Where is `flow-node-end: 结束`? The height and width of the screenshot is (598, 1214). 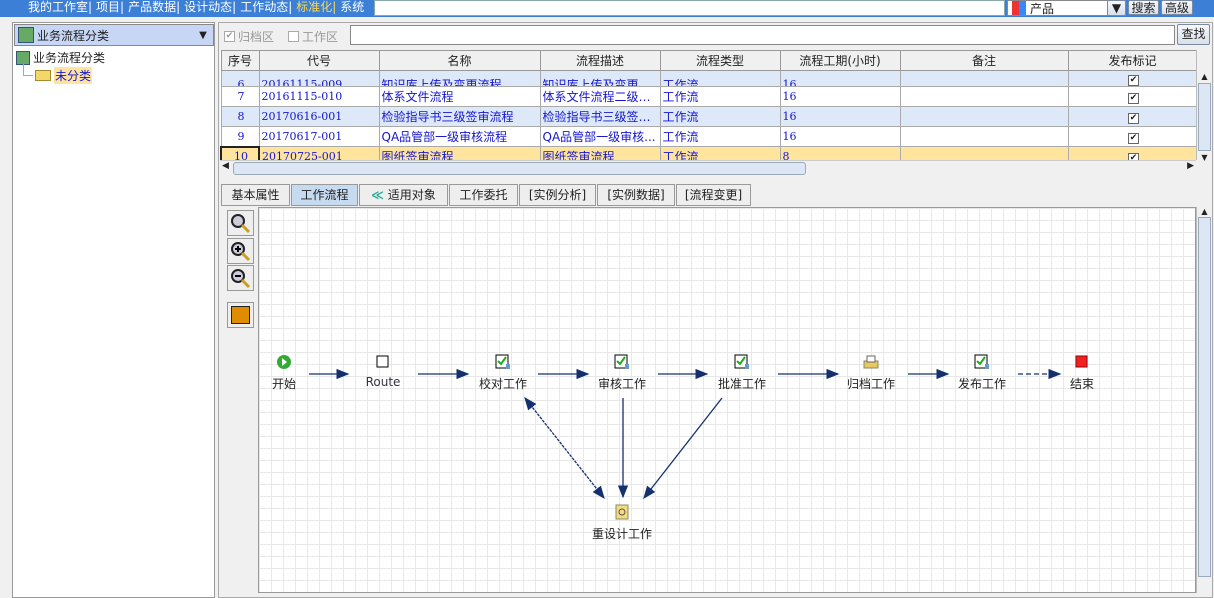
flow-node-end: 结束 is located at coordinates (1082, 373).